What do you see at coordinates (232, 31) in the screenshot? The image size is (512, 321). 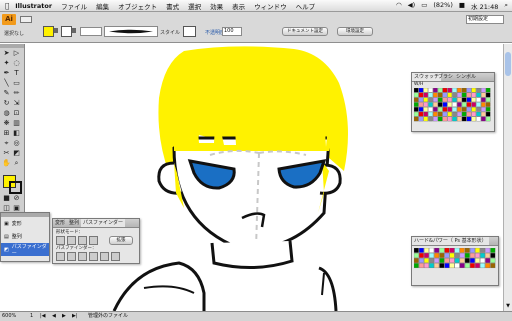 I see `opacity-input: 100` at bounding box center [232, 31].